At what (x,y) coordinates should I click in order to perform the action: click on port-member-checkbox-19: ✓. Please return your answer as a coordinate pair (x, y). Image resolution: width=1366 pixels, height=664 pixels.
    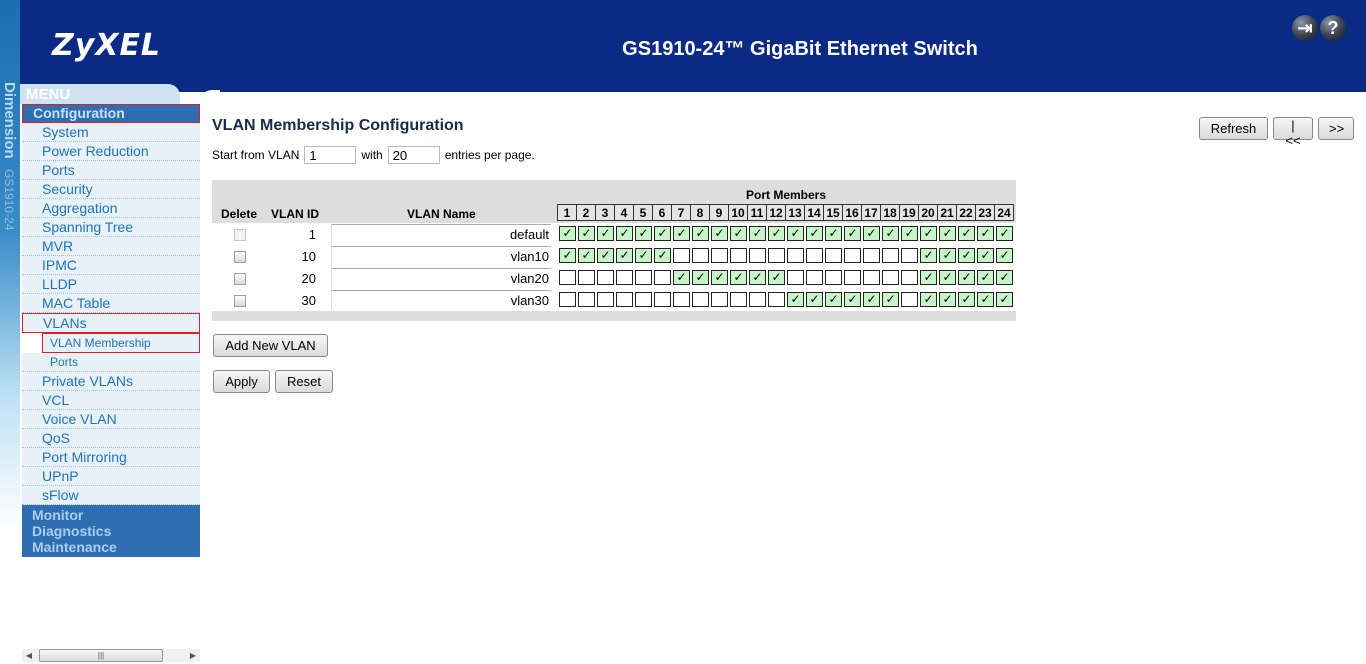
    Looking at the image, I should click on (909, 233).